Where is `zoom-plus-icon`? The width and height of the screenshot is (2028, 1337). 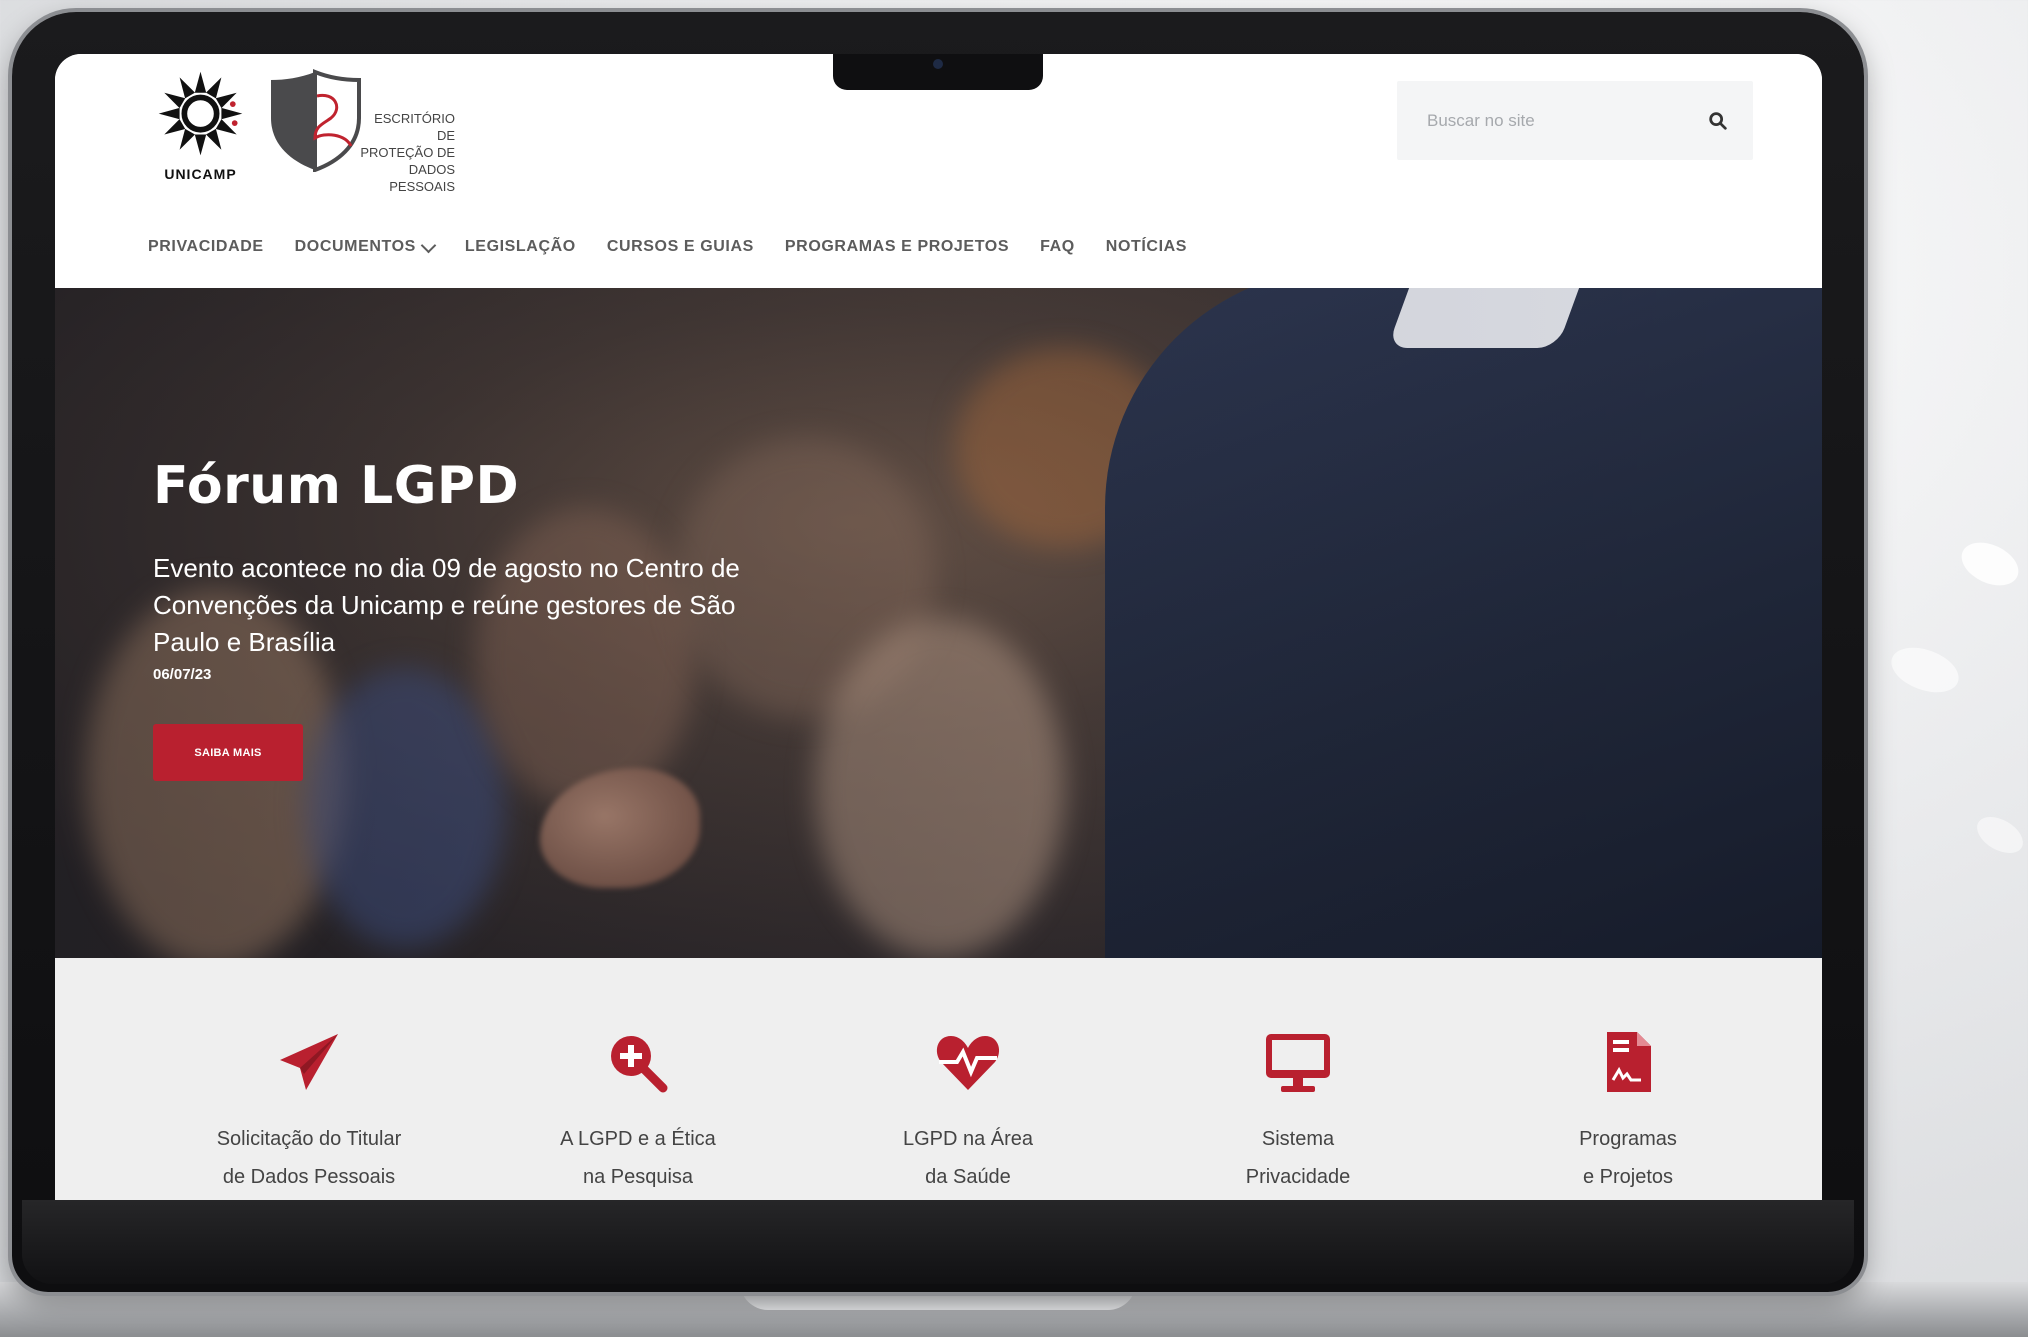
zoom-plus-icon is located at coordinates (639, 1064).